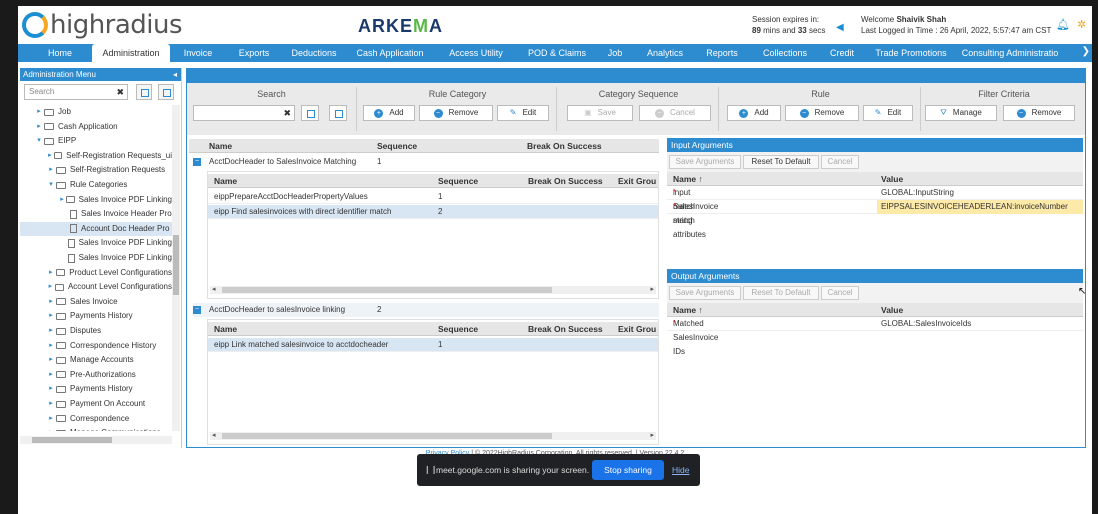 This screenshot has height=514, width=1098. What do you see at coordinates (888, 113) in the screenshot?
I see `rule-edit-button: ✎ Edit` at bounding box center [888, 113].